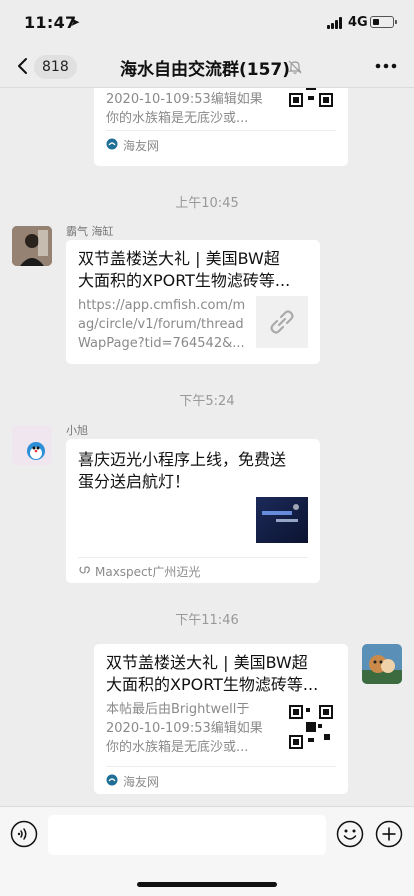 Image resolution: width=414 pixels, height=896 pixels. What do you see at coordinates (207, 203) in the screenshot?
I see `timestamp: 上午10:45` at bounding box center [207, 203].